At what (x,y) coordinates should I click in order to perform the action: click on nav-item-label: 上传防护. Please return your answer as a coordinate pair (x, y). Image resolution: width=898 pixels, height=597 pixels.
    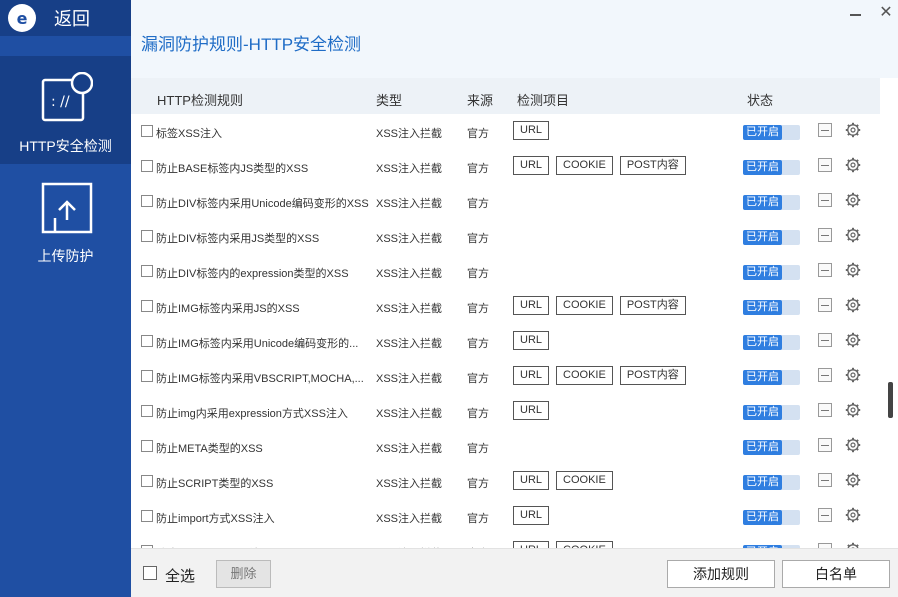
    Looking at the image, I should click on (65, 256).